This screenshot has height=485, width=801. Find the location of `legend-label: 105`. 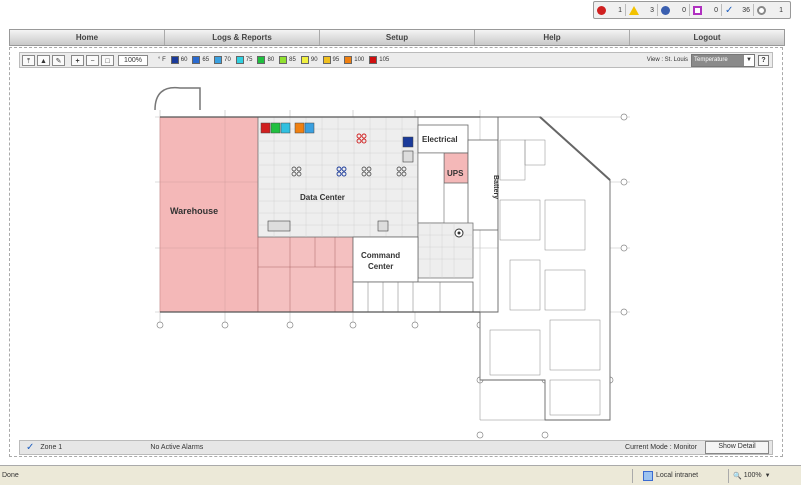

legend-label: 105 is located at coordinates (384, 60).